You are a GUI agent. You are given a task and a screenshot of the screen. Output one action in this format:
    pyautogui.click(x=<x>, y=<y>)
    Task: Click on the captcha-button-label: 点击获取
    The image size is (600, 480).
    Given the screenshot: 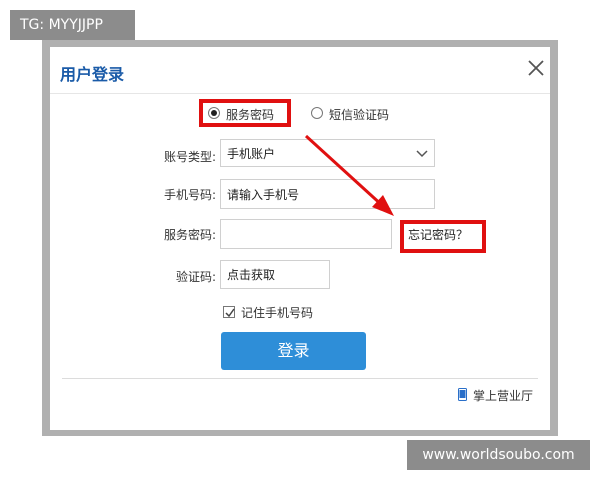 What is the action you would take?
    pyautogui.click(x=251, y=275)
    